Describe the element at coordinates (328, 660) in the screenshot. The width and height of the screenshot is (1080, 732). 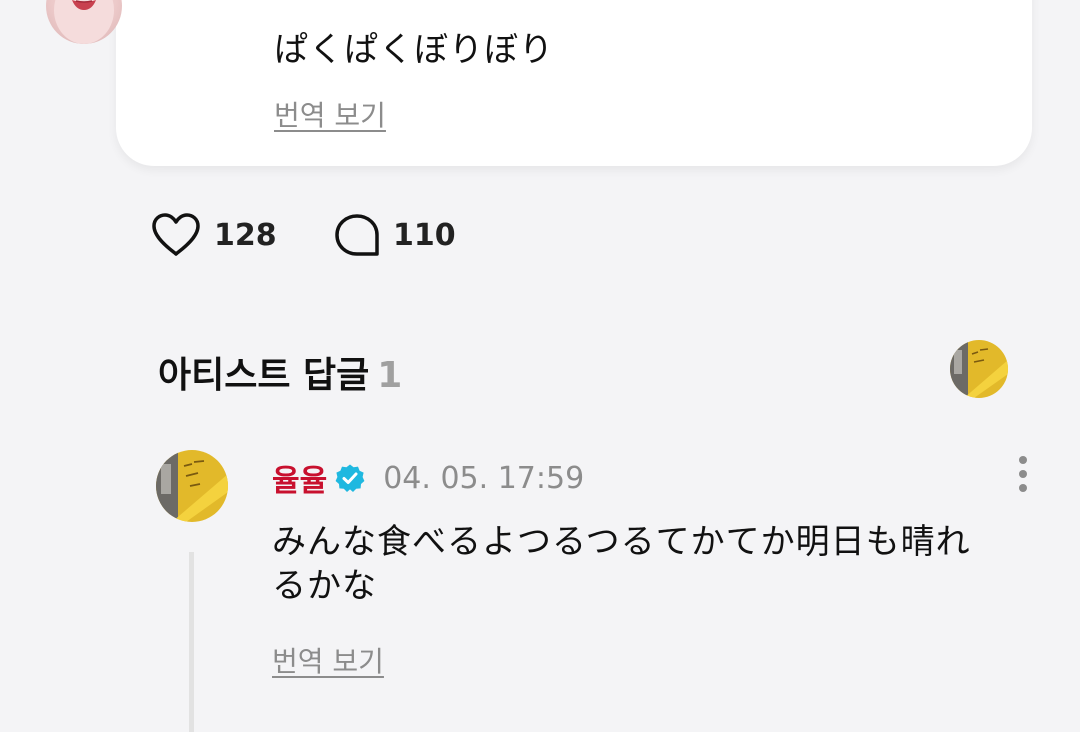
I see `comment-translate-link: 번역 보기` at that location.